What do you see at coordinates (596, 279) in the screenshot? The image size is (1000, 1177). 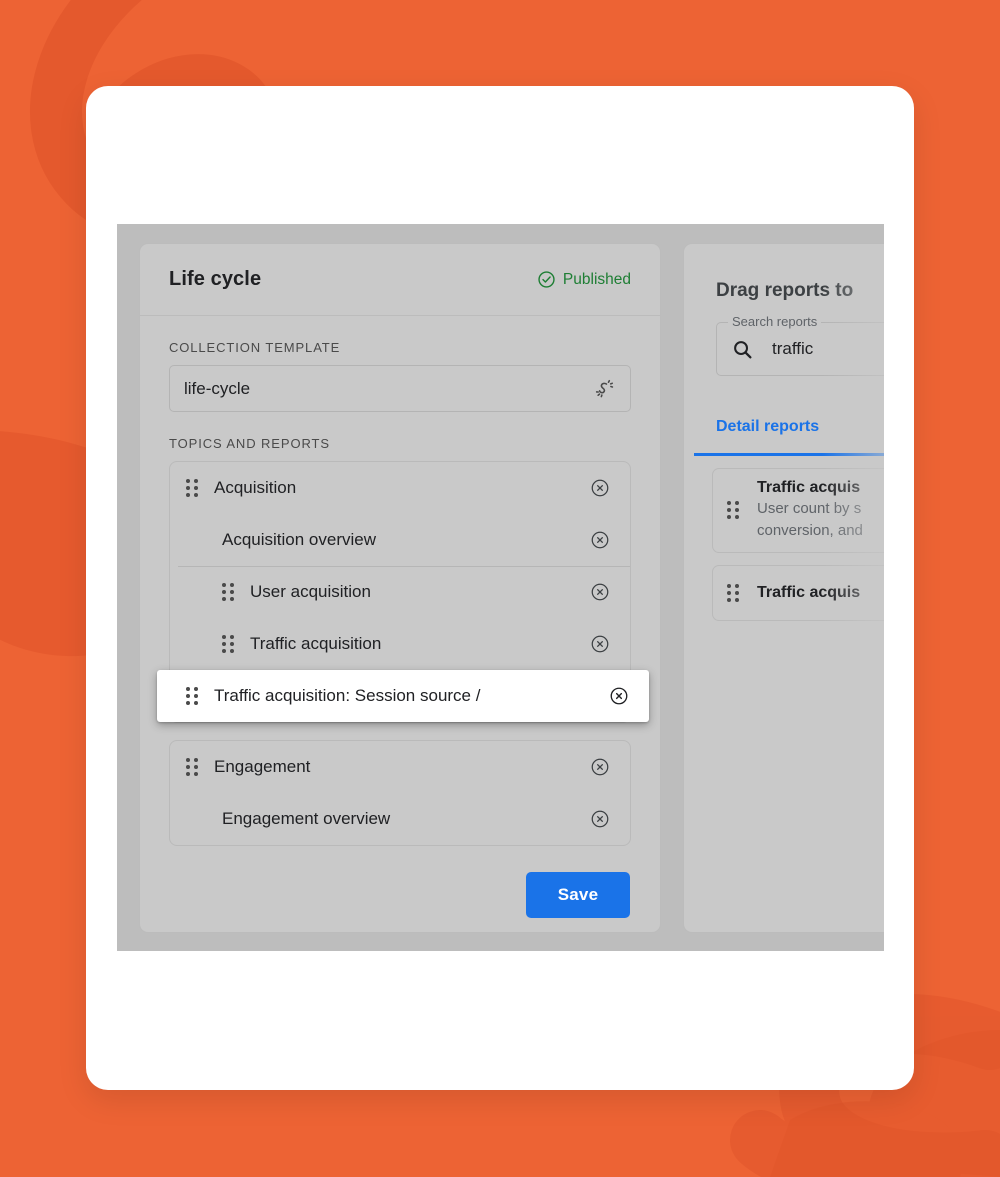 I see `status-badge-label: Published` at bounding box center [596, 279].